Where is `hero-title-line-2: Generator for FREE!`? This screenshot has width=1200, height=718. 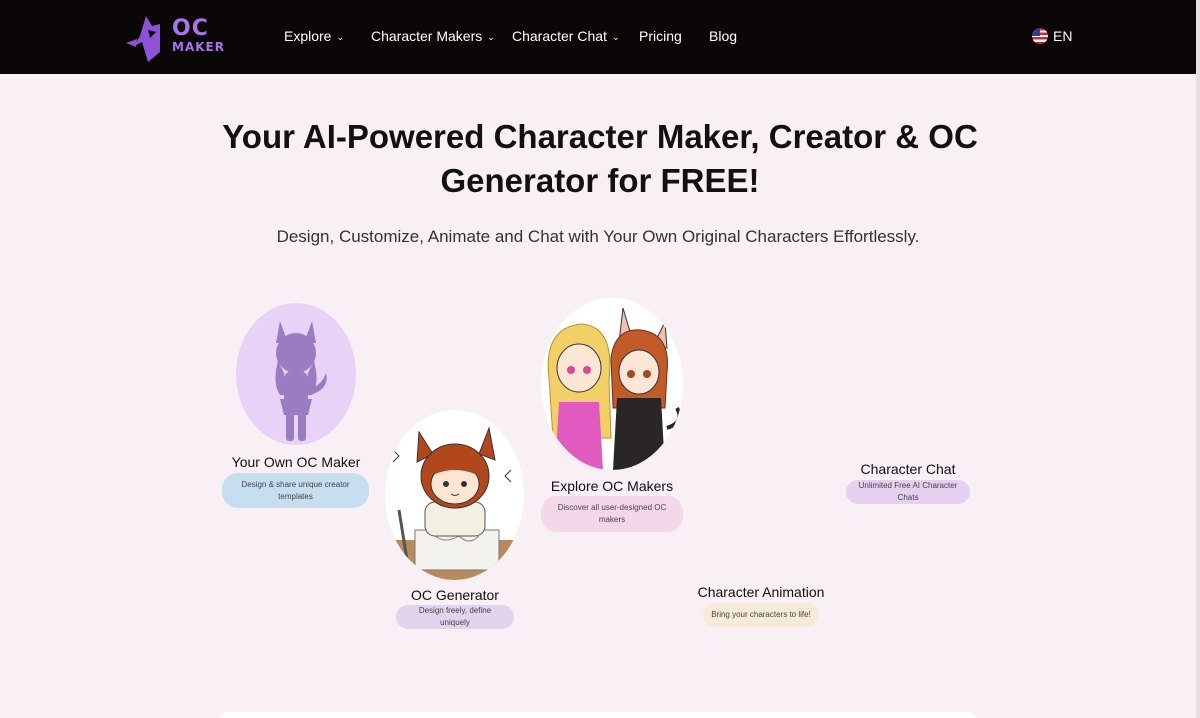 hero-title-line-2: Generator for FREE! is located at coordinates (600, 180).